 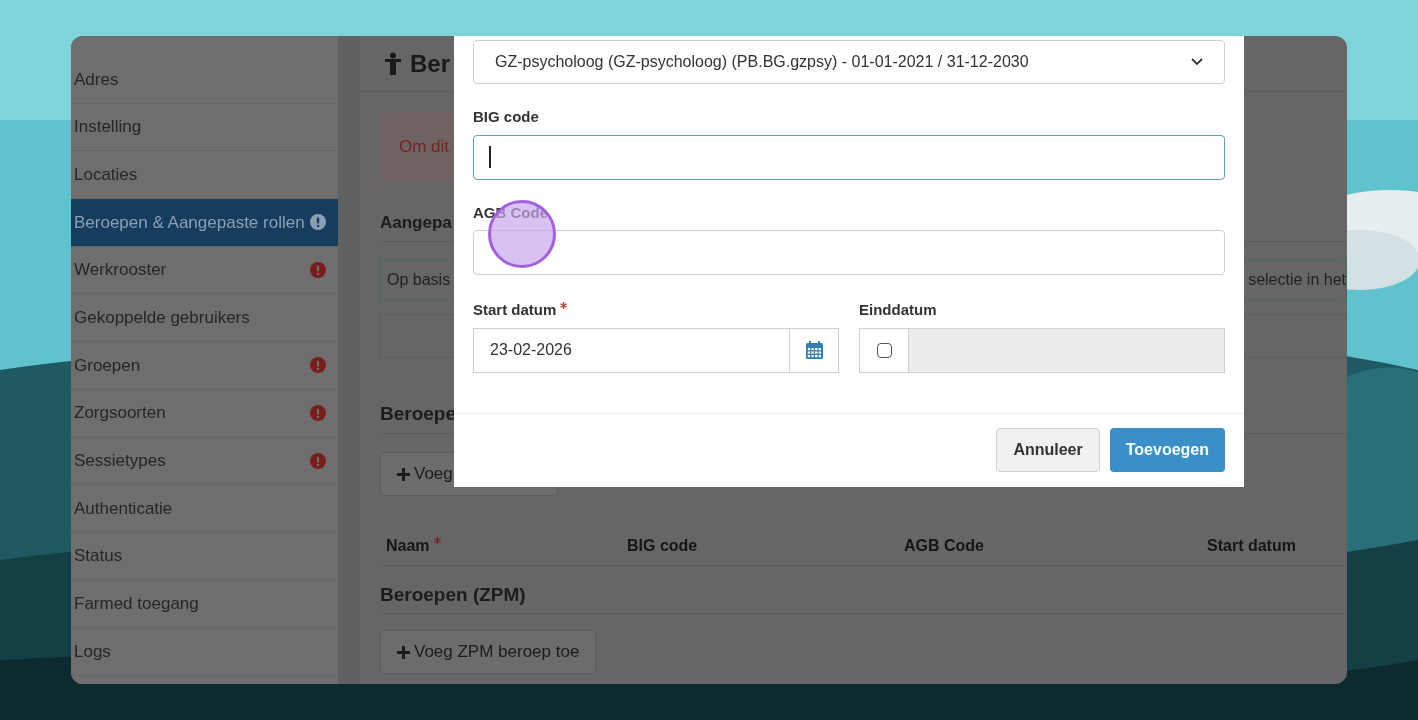 I want to click on field-label: Einddatum, so click(x=898, y=310).